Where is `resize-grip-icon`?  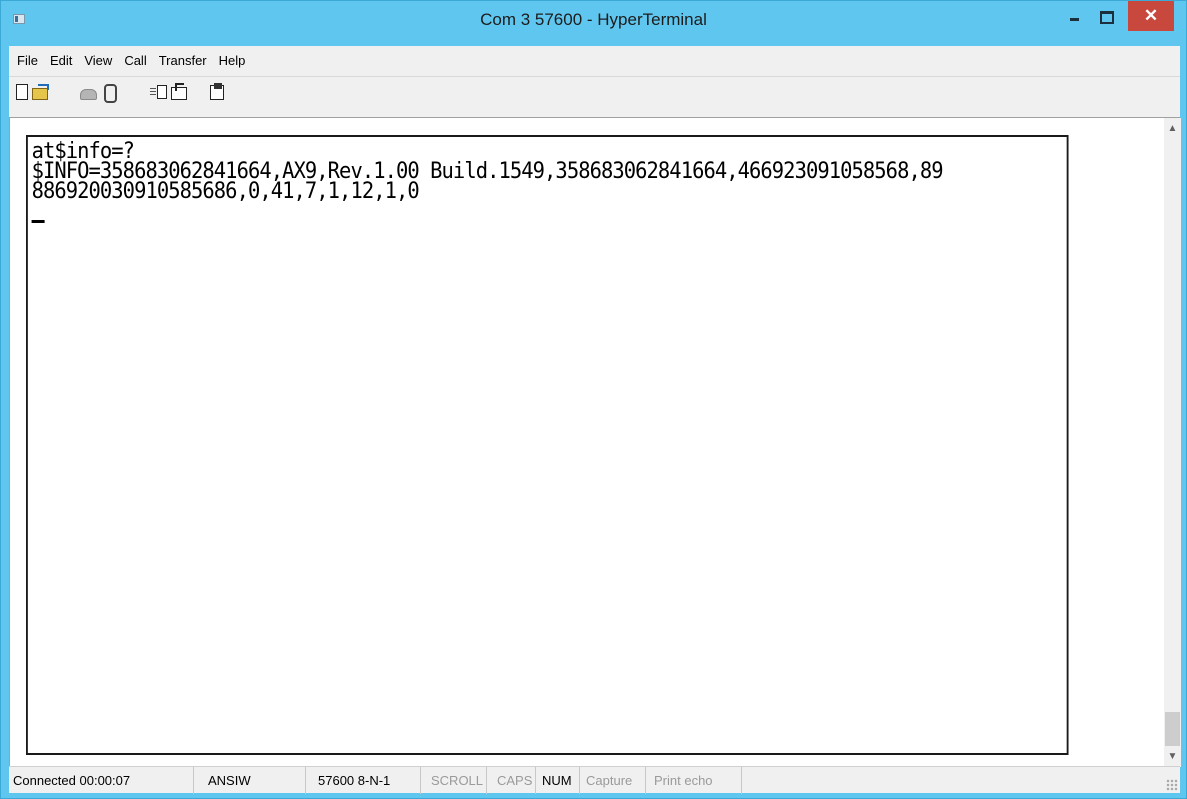 resize-grip-icon is located at coordinates (1172, 785).